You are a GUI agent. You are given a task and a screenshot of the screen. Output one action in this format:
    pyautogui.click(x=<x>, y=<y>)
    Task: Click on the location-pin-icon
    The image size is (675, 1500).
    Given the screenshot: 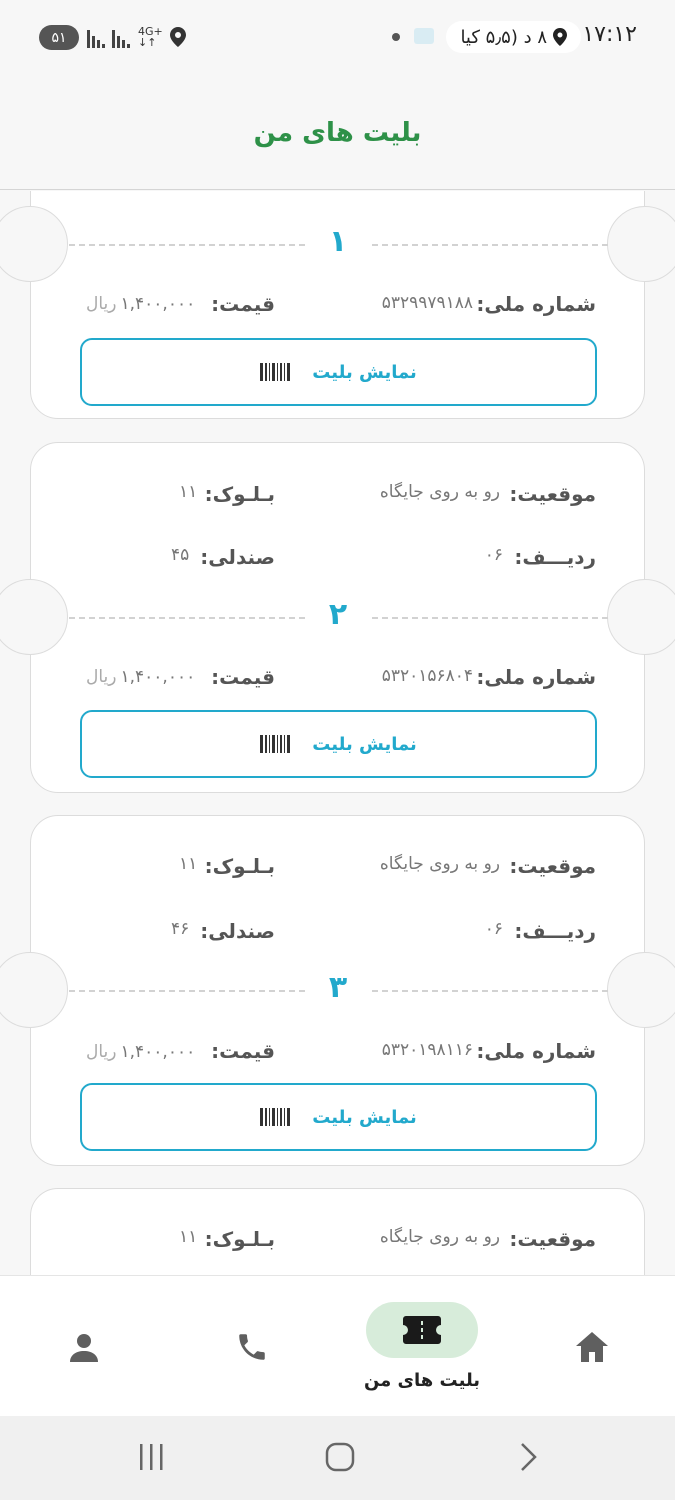 What is the action you would take?
    pyautogui.click(x=560, y=37)
    